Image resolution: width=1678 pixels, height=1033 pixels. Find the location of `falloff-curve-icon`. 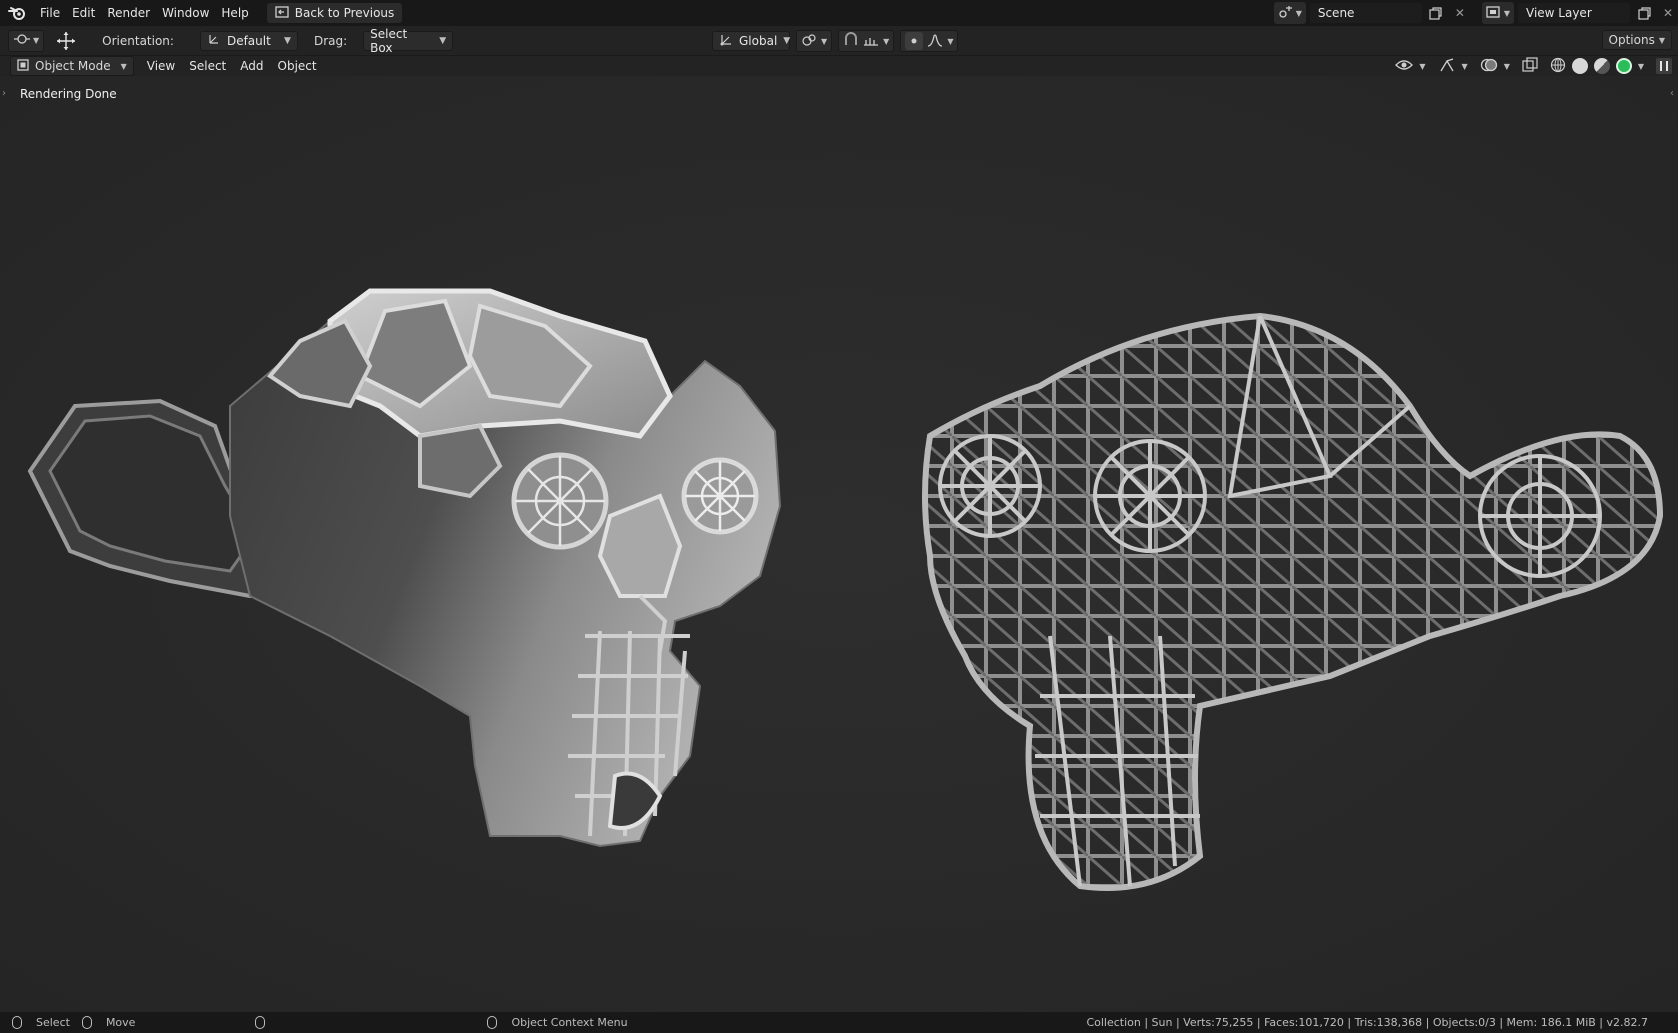

falloff-curve-icon is located at coordinates (935, 41).